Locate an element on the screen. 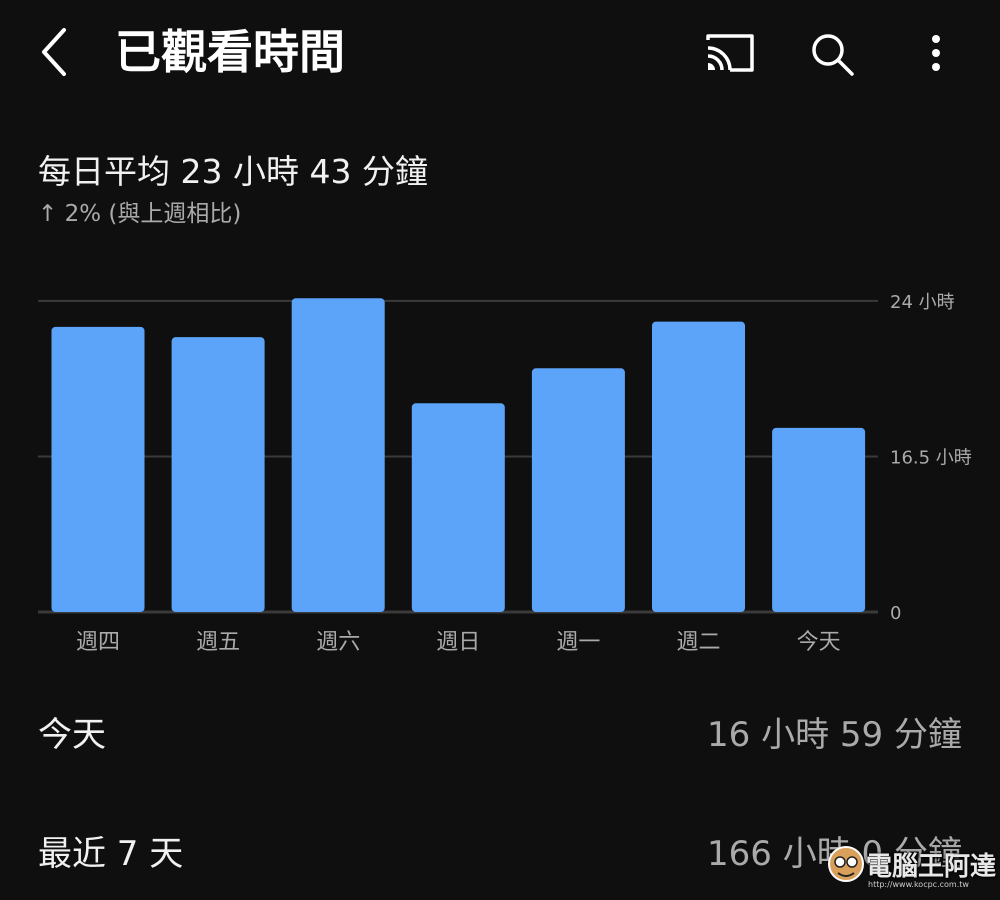 This screenshot has width=1000, height=900. watermark-url: http://www.kocpc.com.tw is located at coordinates (918, 884).